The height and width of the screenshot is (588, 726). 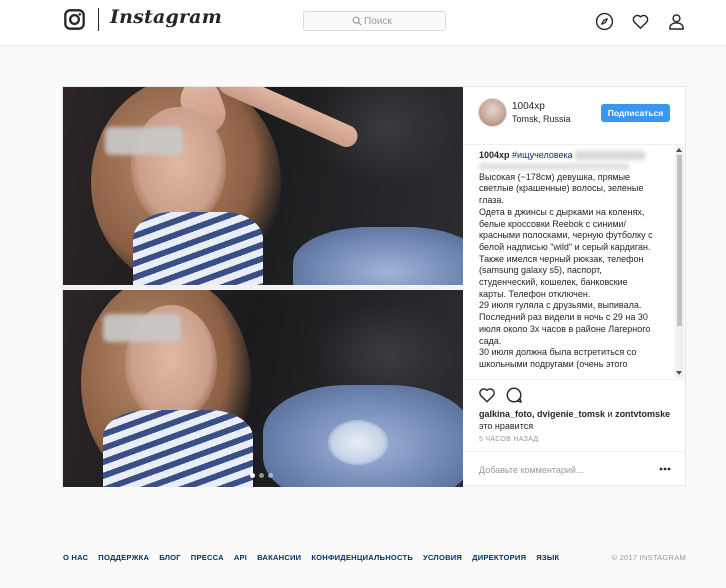 What do you see at coordinates (553, 282) in the screenshot?
I see `caption-line: студенческий, кошелек, банковские` at bounding box center [553, 282].